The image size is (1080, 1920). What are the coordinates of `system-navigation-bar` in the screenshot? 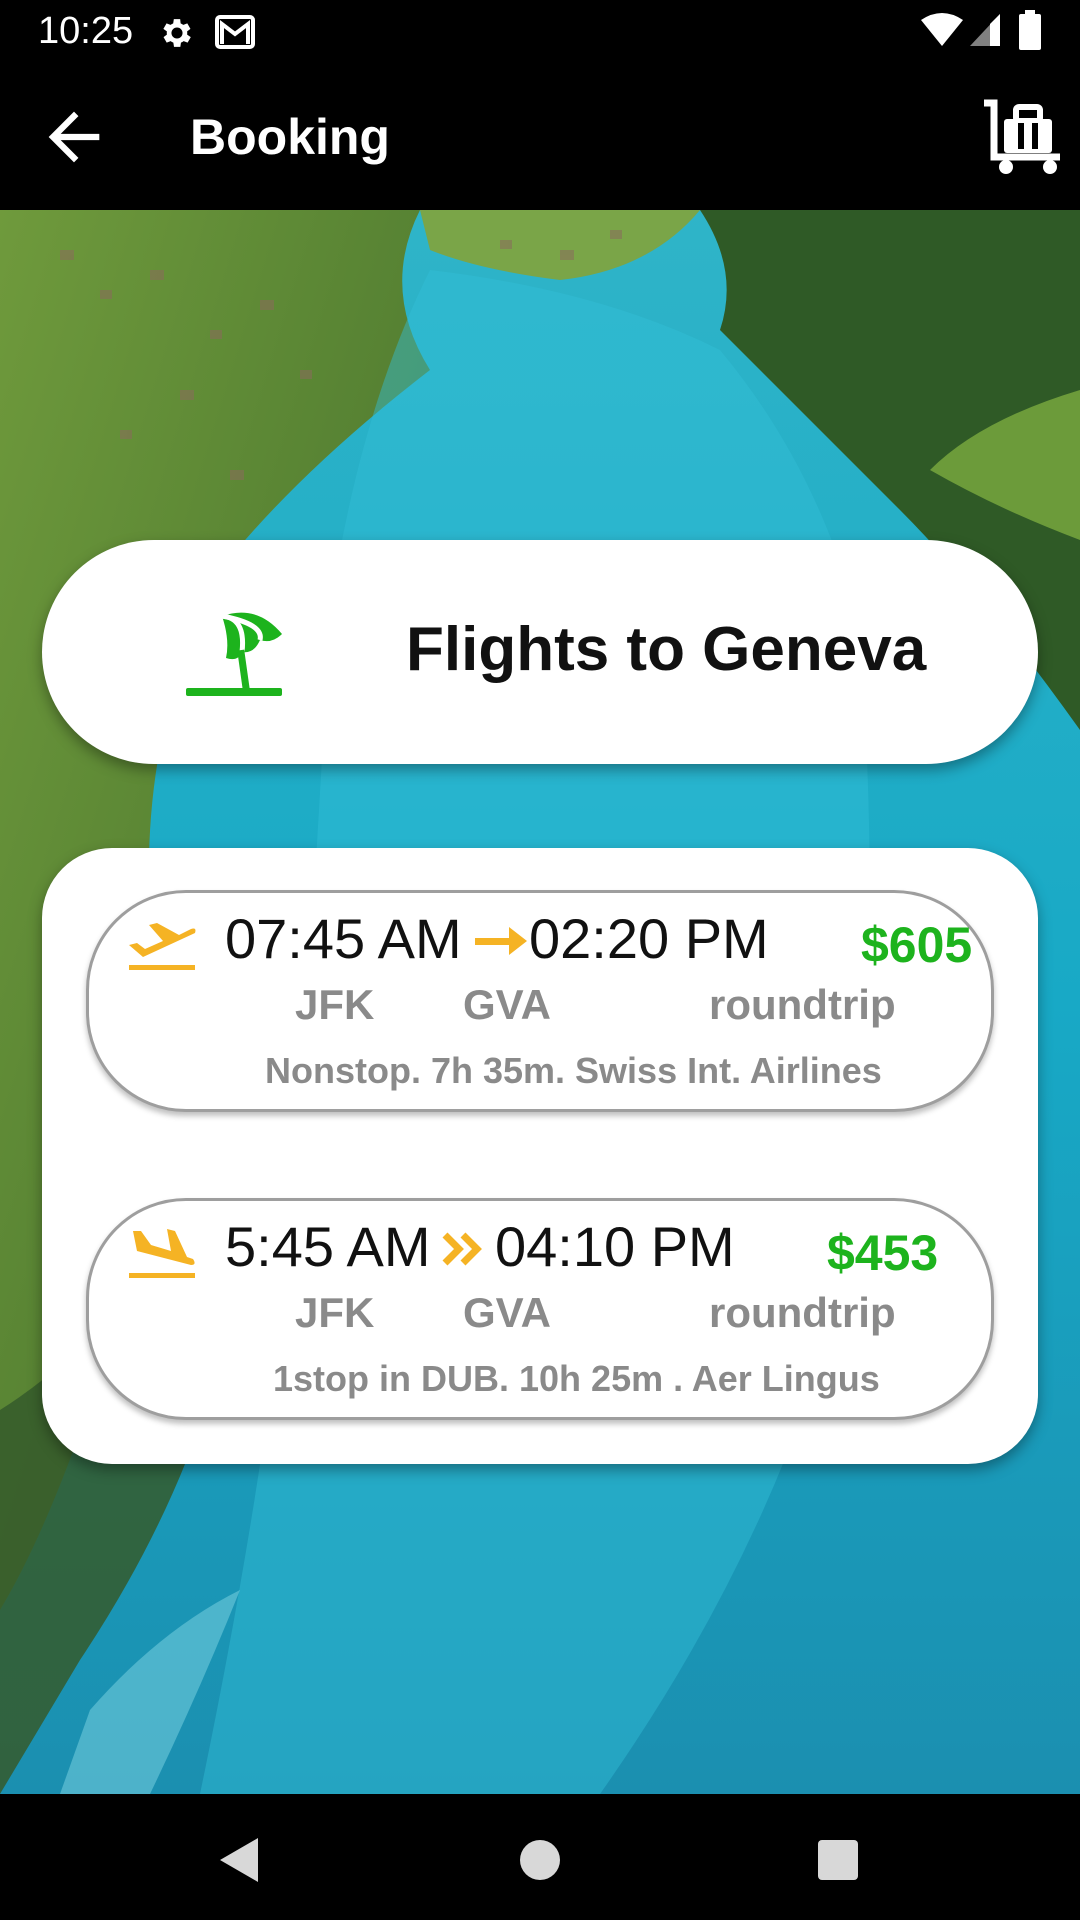 It's located at (540, 1857).